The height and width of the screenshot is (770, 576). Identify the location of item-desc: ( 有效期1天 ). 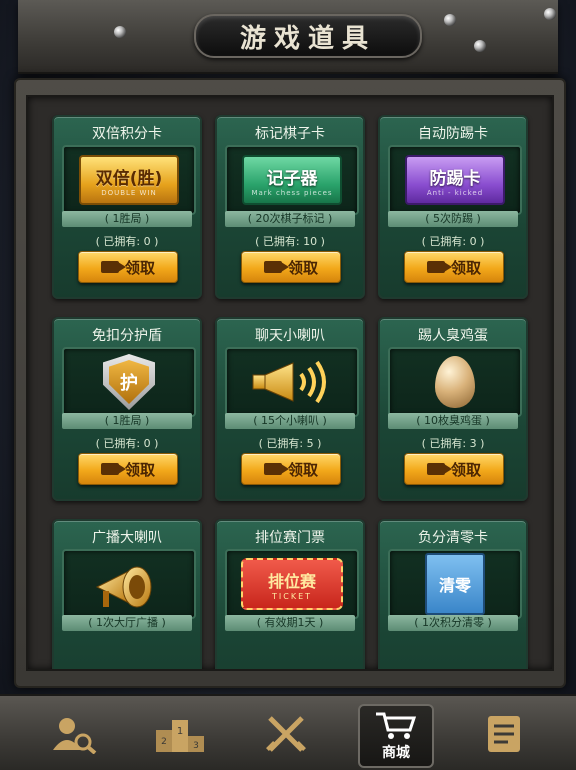
(290, 623).